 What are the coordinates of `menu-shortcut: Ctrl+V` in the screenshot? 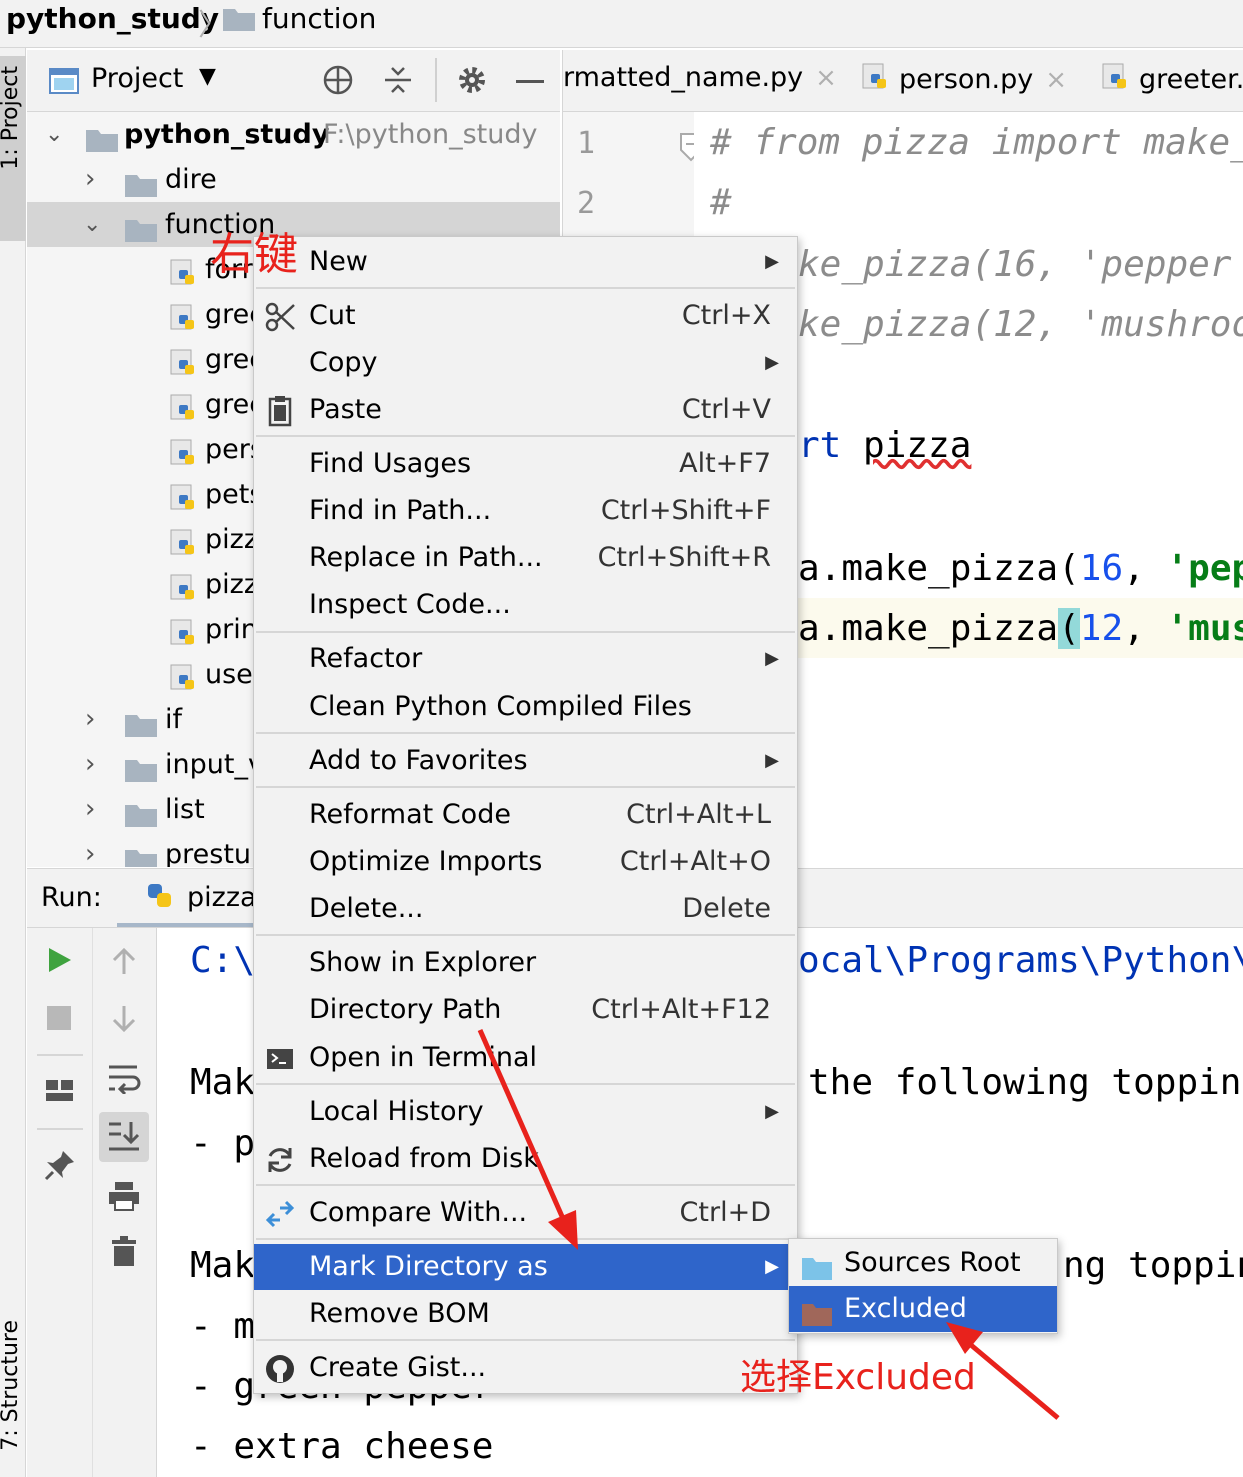 It's located at (726, 409).